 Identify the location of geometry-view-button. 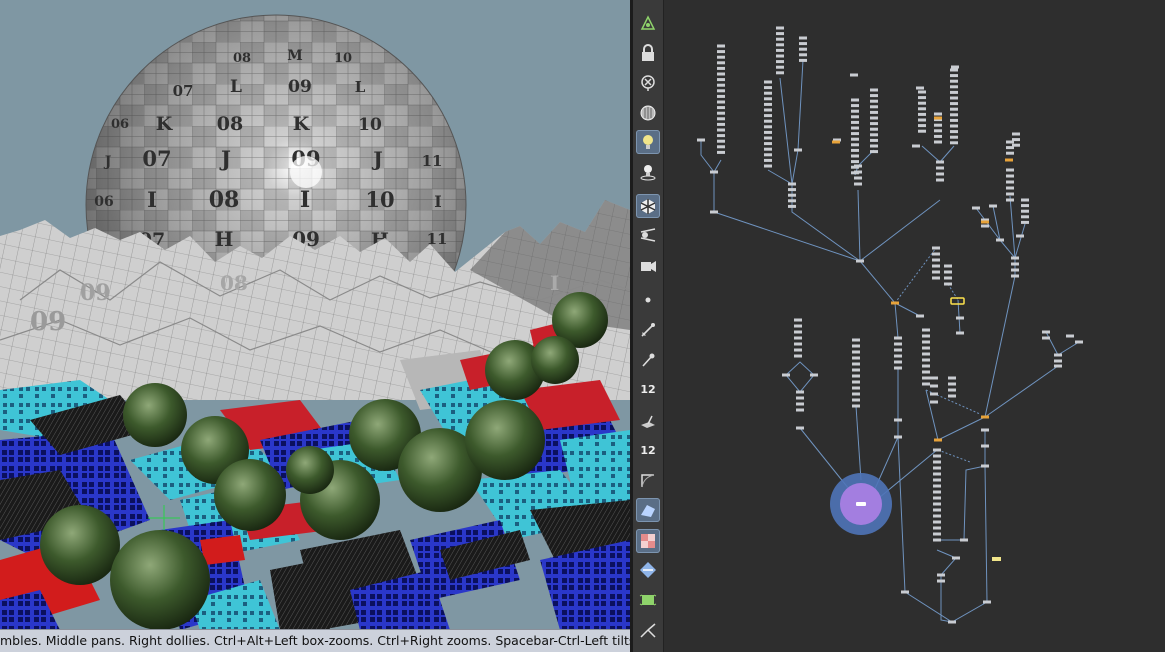
(648, 23).